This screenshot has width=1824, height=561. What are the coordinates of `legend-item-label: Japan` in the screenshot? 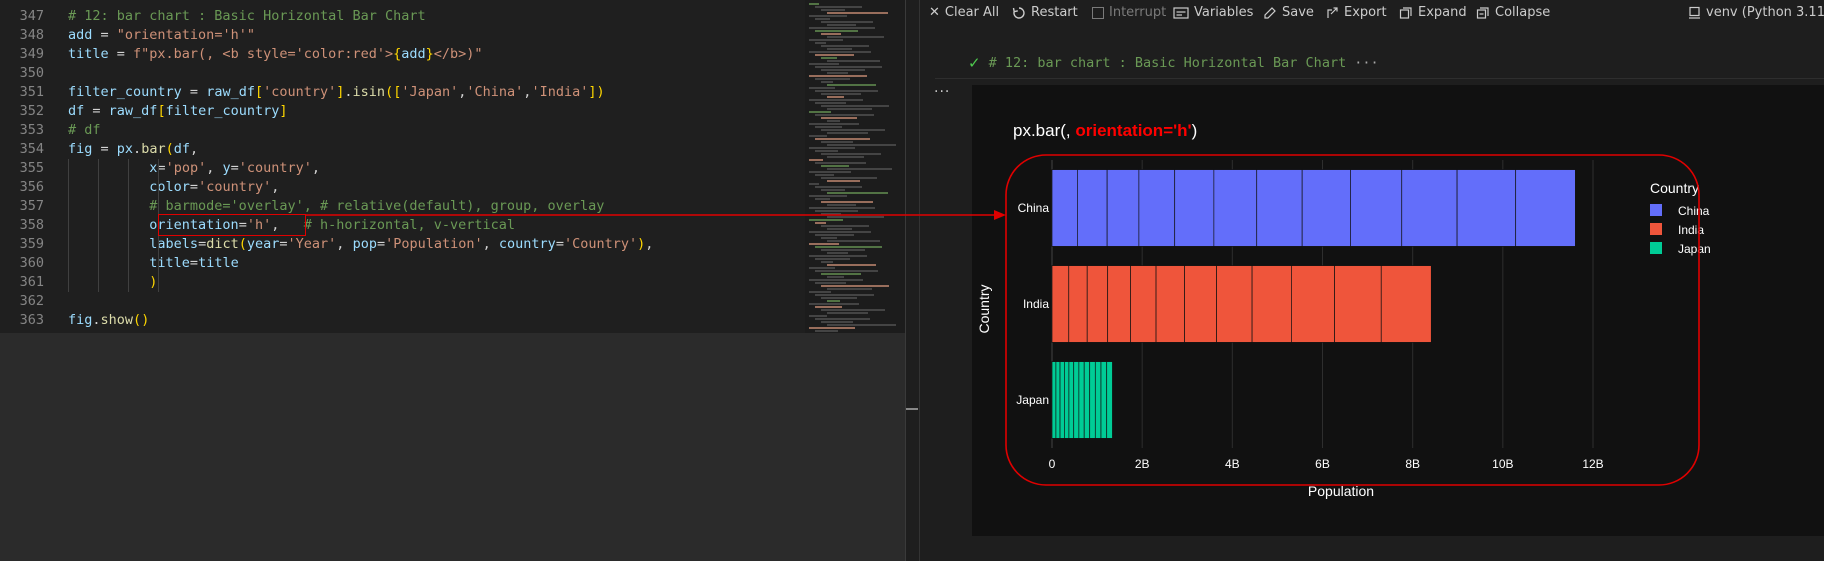 It's located at (1694, 249).